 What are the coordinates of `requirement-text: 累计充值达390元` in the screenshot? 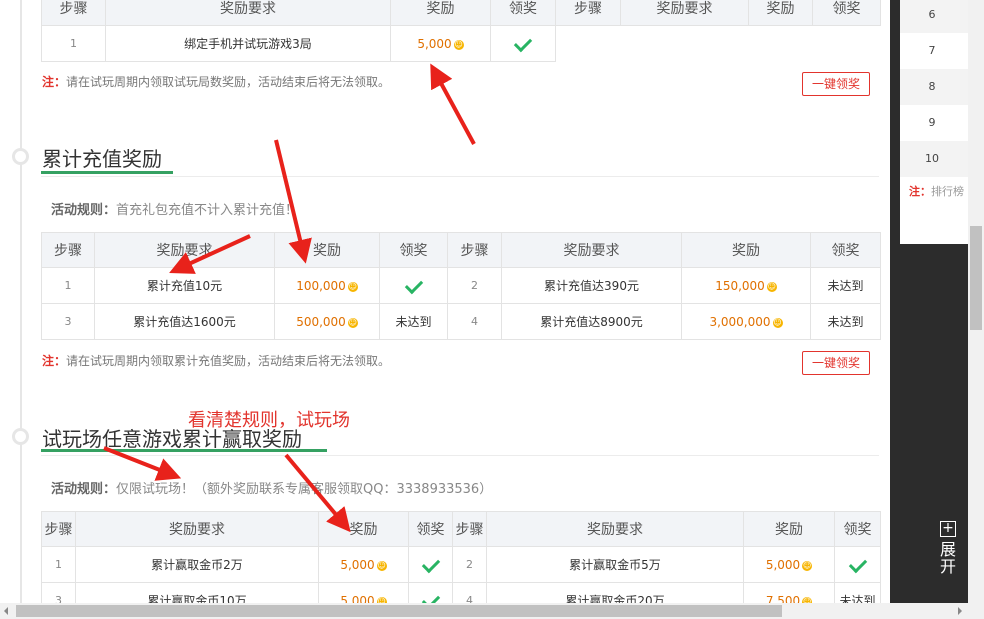 It's located at (591, 285).